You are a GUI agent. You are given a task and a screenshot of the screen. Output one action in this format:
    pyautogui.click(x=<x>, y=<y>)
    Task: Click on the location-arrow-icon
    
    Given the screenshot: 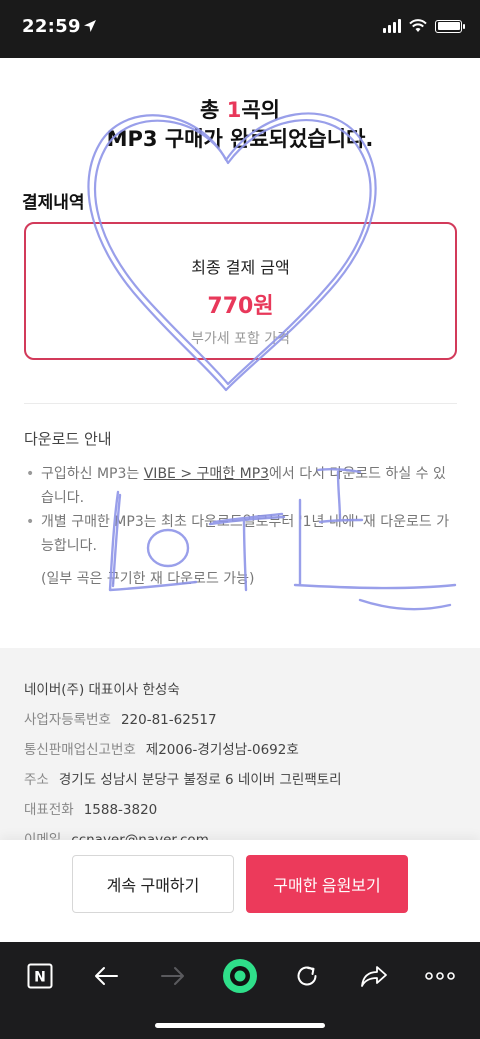 What is the action you would take?
    pyautogui.click(x=90, y=26)
    